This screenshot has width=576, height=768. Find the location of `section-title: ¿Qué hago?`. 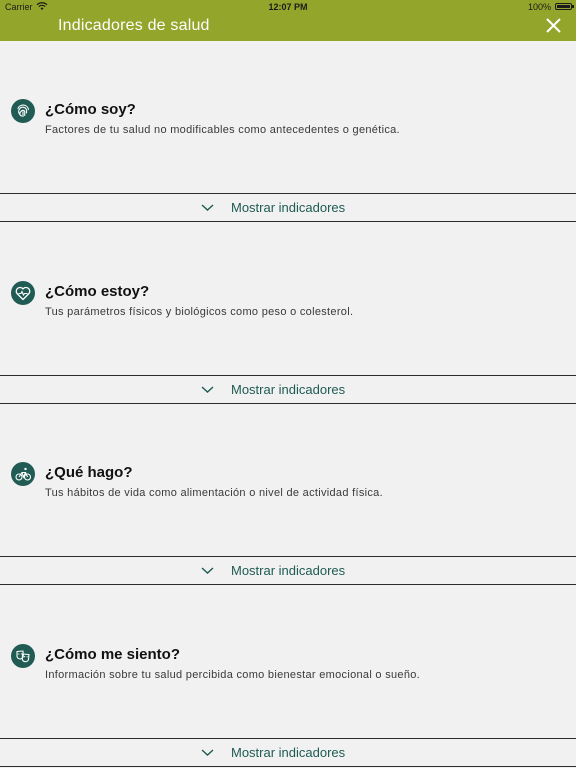

section-title: ¿Qué hago? is located at coordinates (89, 472).